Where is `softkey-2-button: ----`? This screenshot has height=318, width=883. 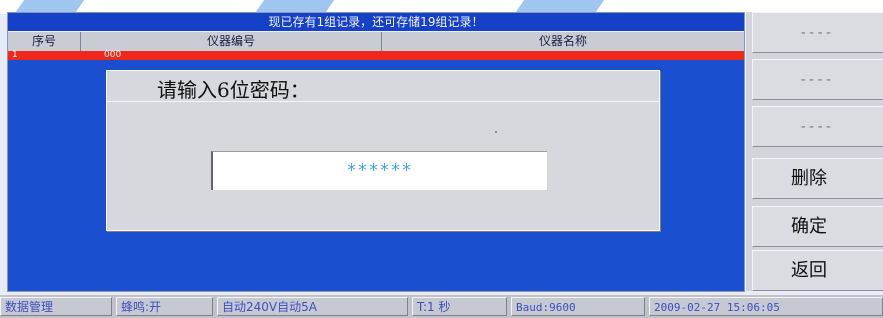
softkey-2-button: ---- is located at coordinates (817, 79).